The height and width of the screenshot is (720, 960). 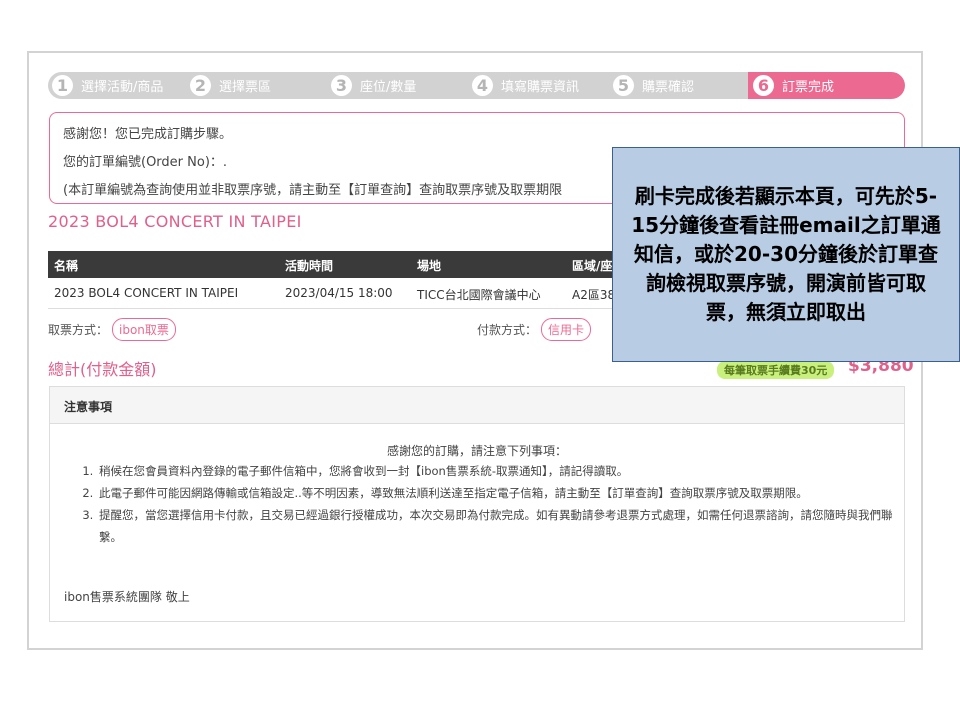 What do you see at coordinates (122, 87) in the screenshot?
I see `step-label: 選擇活動/商品` at bounding box center [122, 87].